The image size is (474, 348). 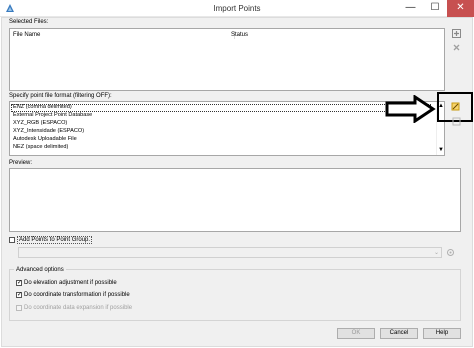 I want to click on manage-formats-icon, so click(x=455, y=106).